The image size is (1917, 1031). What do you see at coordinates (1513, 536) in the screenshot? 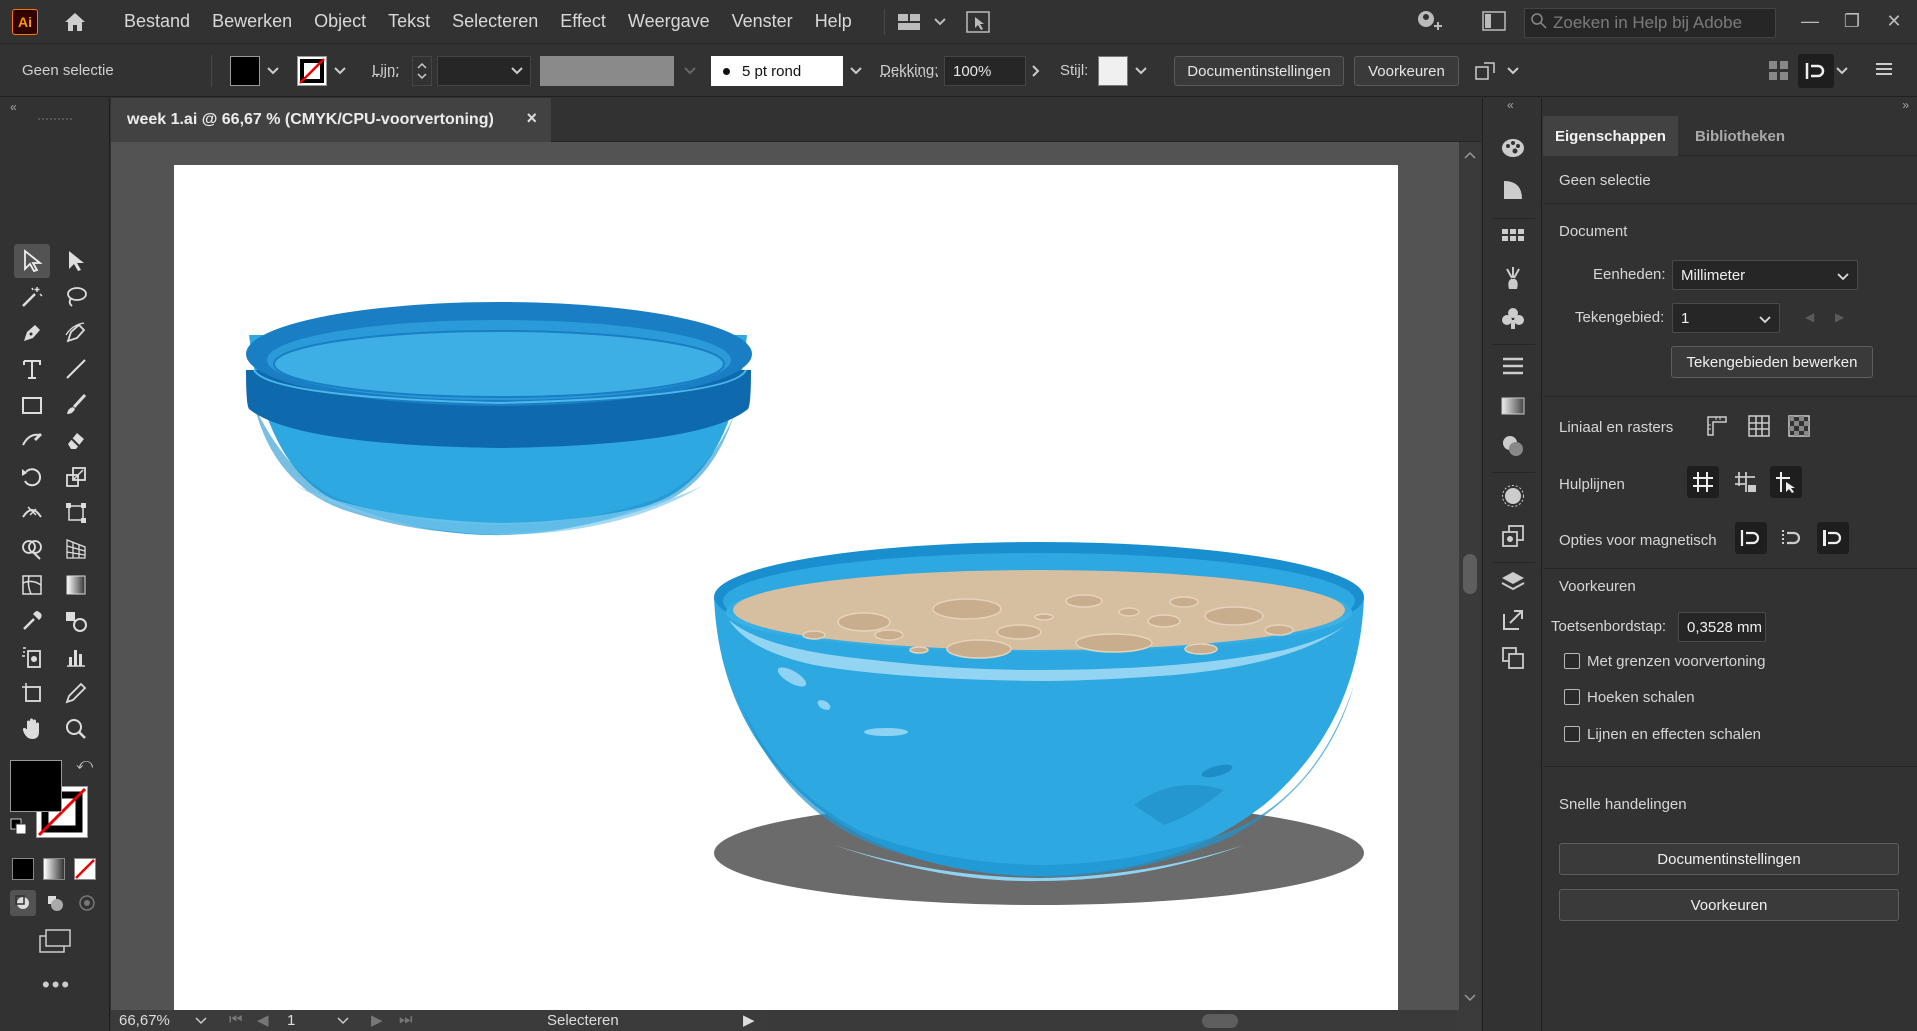
I see `graphic-styles-icon` at bounding box center [1513, 536].